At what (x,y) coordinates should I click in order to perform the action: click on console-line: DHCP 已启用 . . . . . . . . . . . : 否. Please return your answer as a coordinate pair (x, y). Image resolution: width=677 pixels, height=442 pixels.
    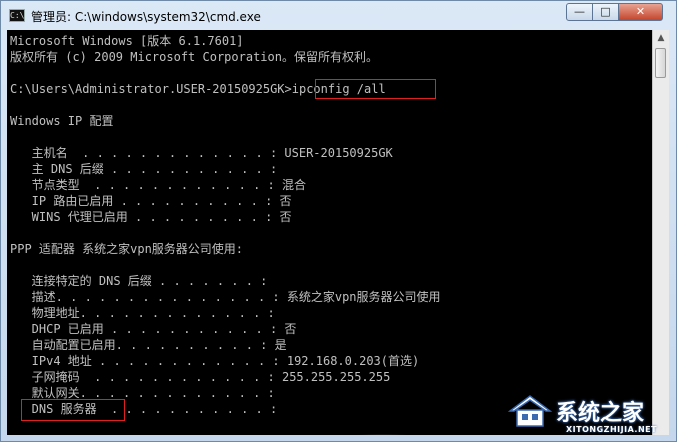
    Looking at the image, I should click on (153, 329).